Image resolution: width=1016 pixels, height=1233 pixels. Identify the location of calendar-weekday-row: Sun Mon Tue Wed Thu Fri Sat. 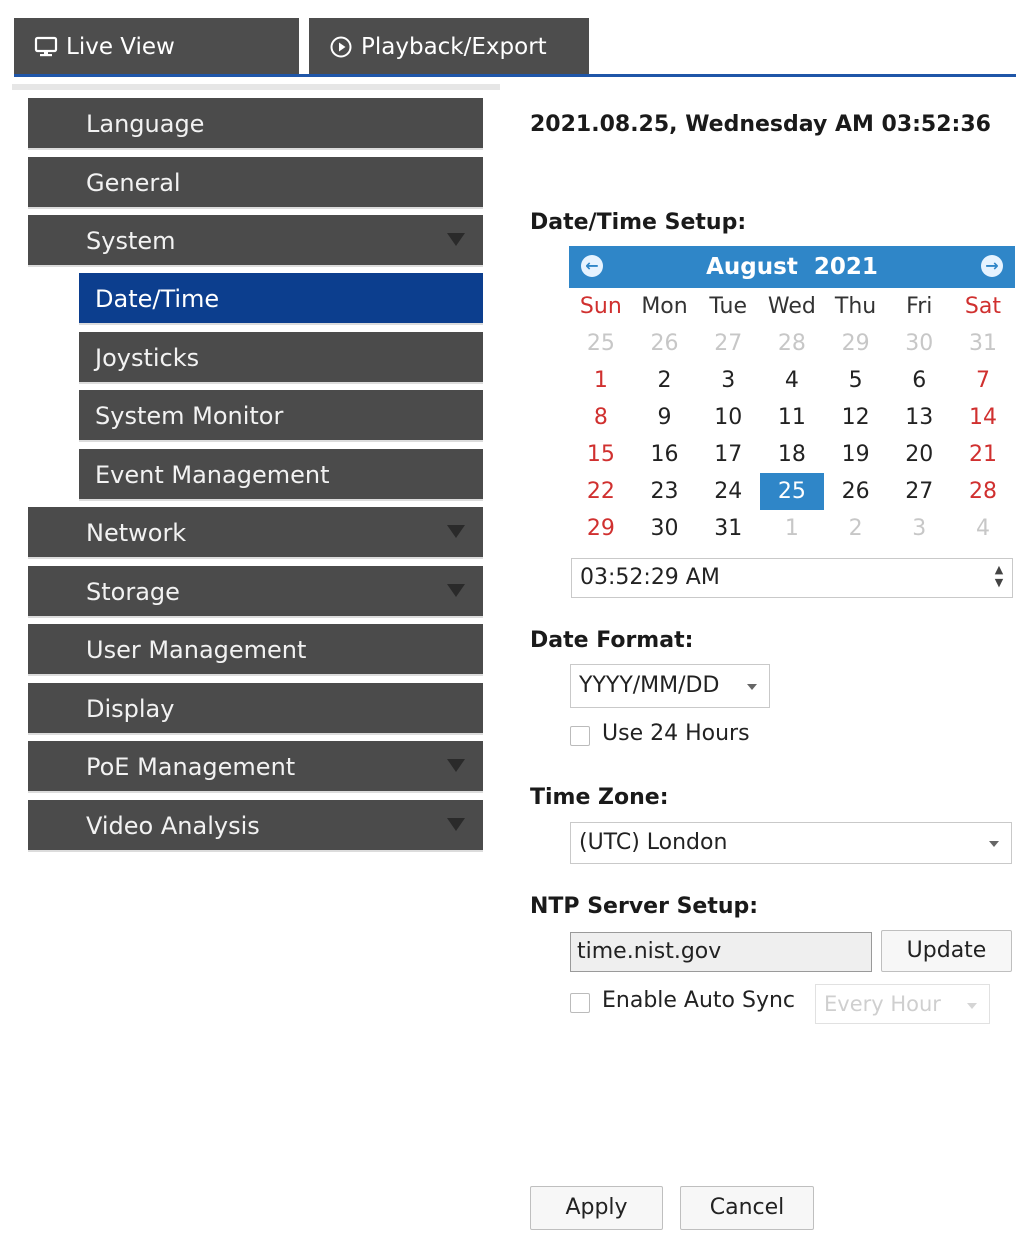
(792, 306).